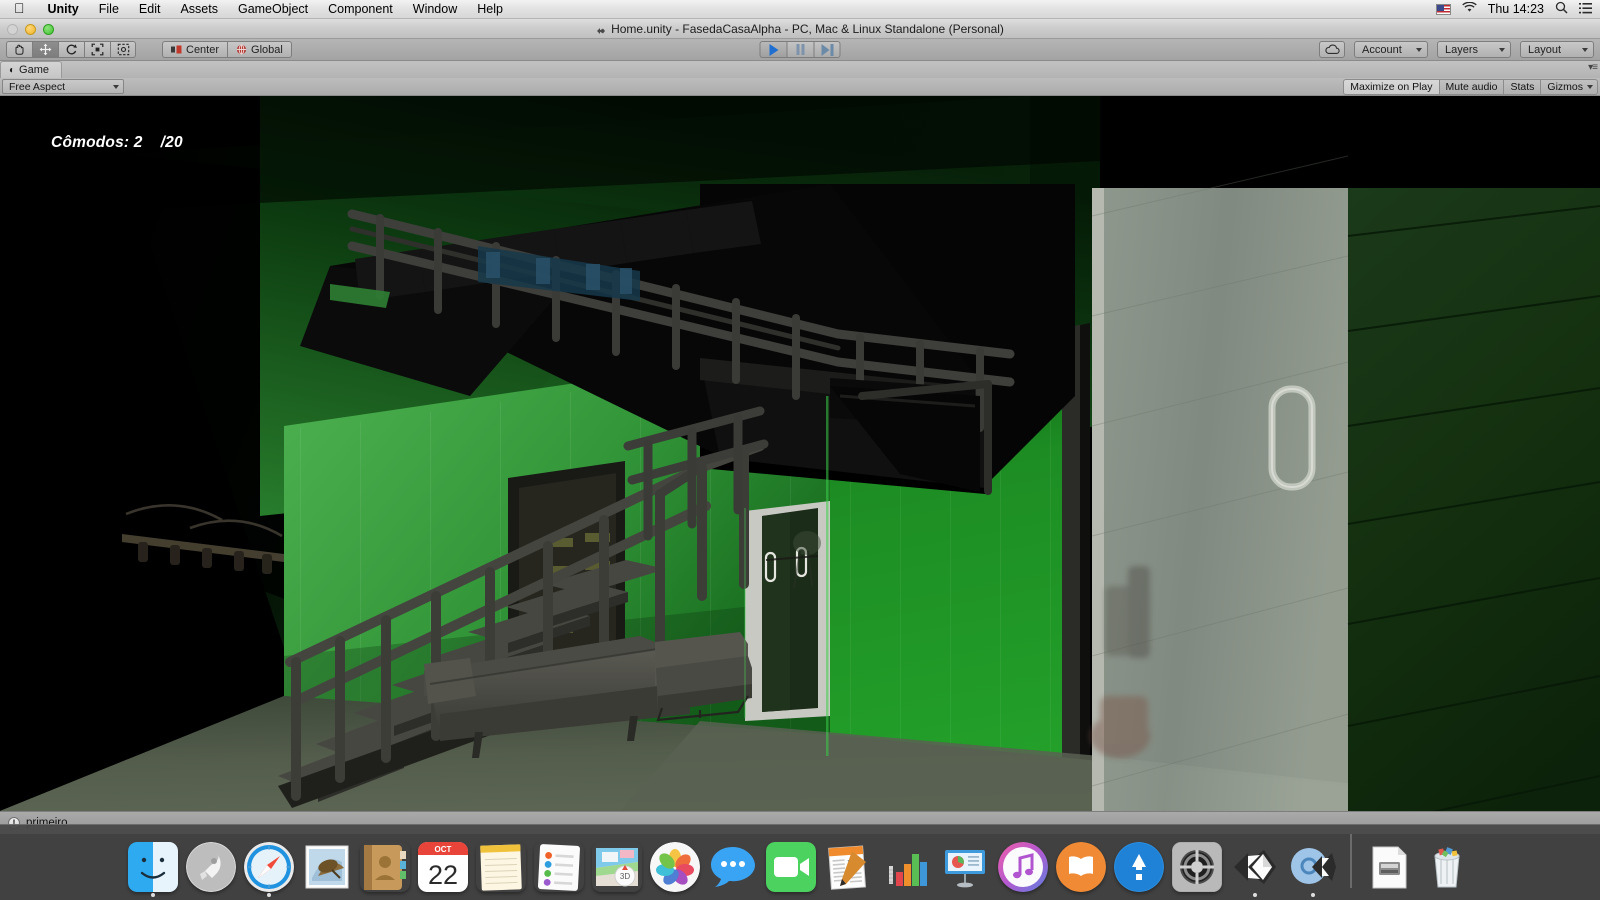 The width and height of the screenshot is (1600, 900). I want to click on stats-toggle: Stats, so click(1522, 86).